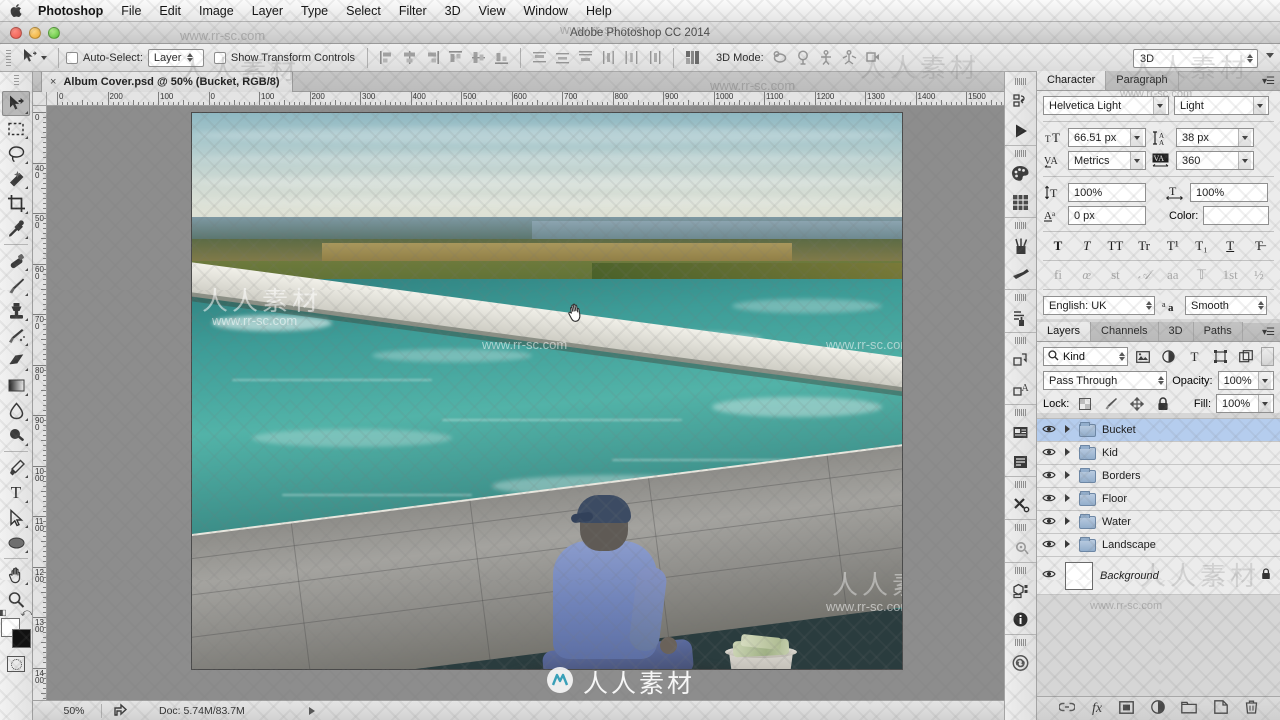 The height and width of the screenshot is (720, 1280). Describe the element at coordinates (1106, 105) in the screenshot. I see `font-family-select: Helvetica Light` at that location.